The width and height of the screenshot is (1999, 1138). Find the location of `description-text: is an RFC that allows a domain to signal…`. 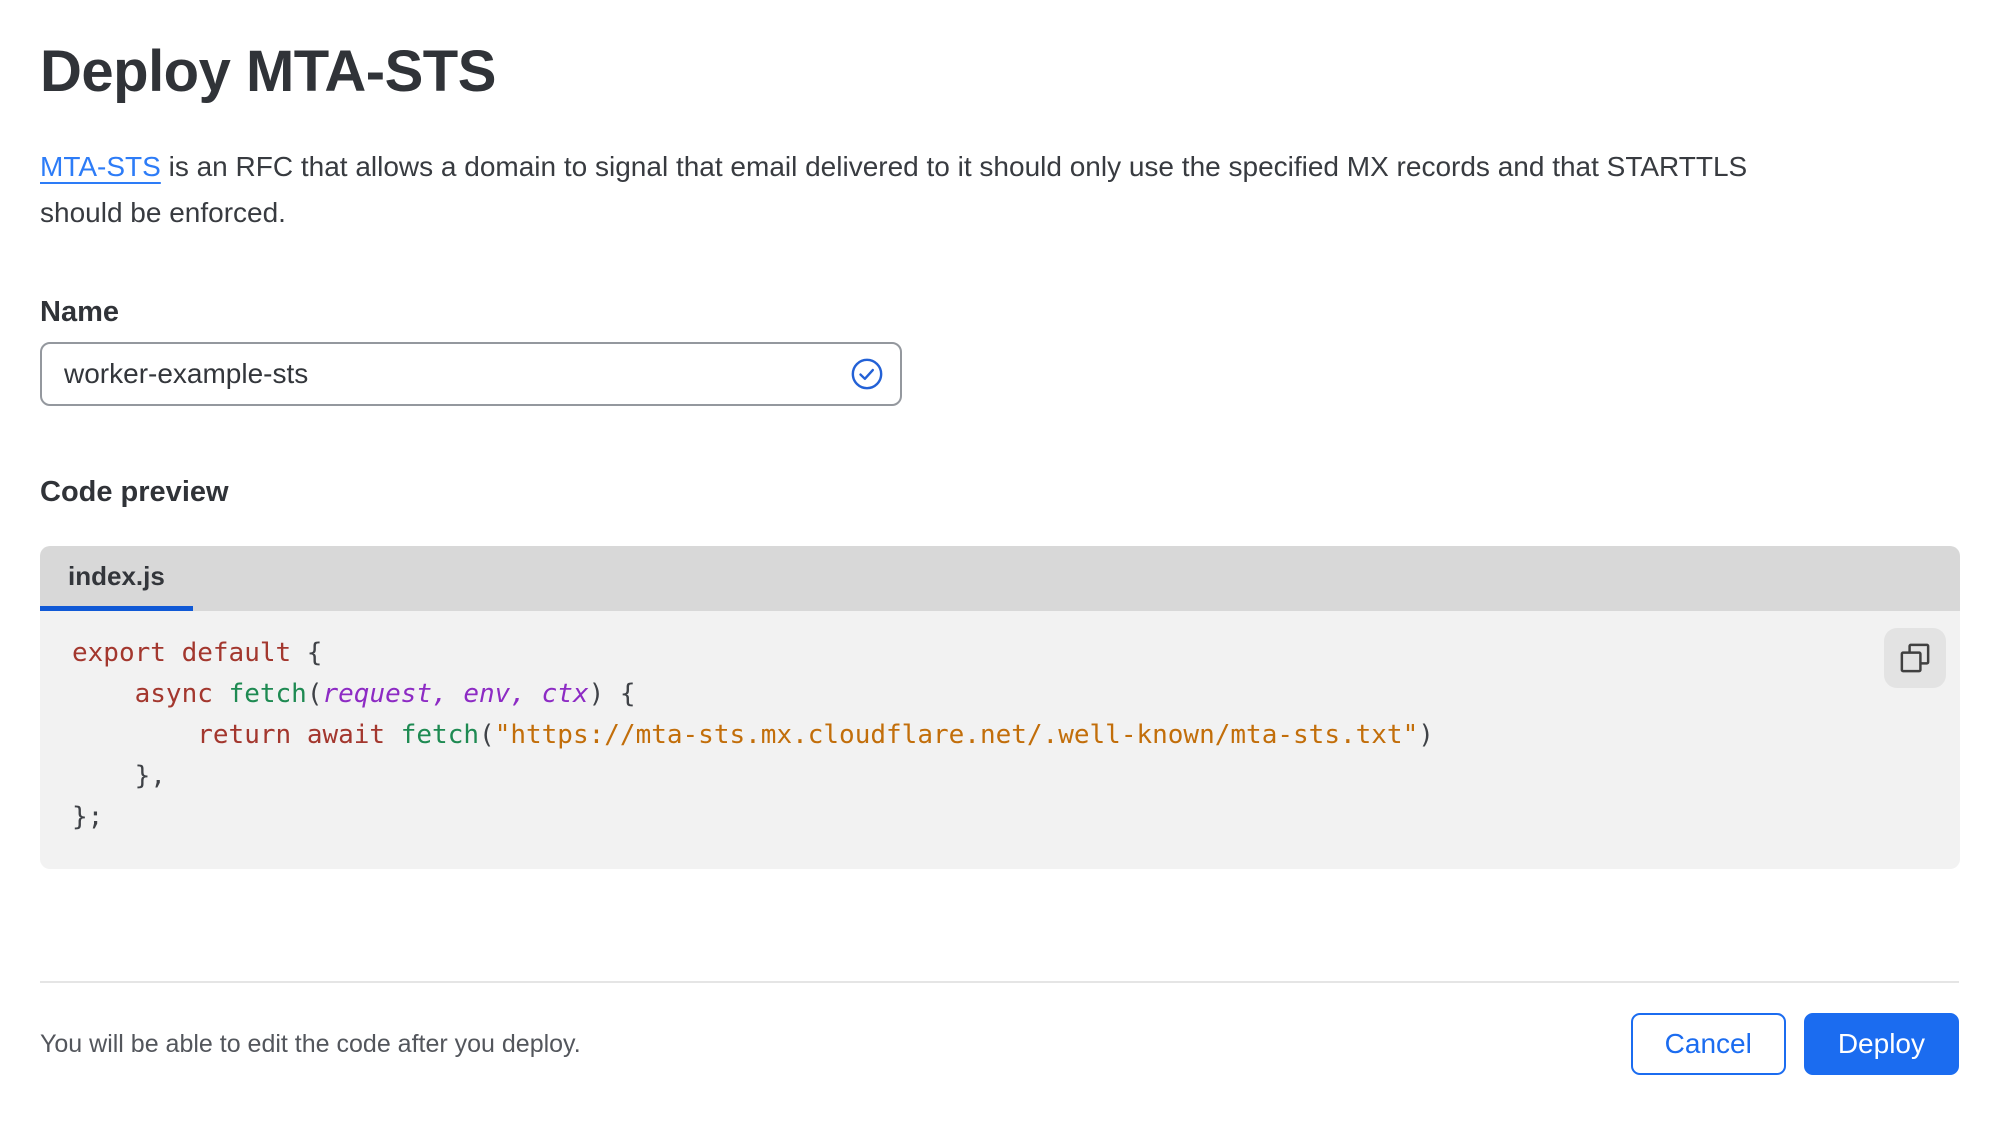

description-text: is an RFC that allows a domain to signal… is located at coordinates (894, 189).